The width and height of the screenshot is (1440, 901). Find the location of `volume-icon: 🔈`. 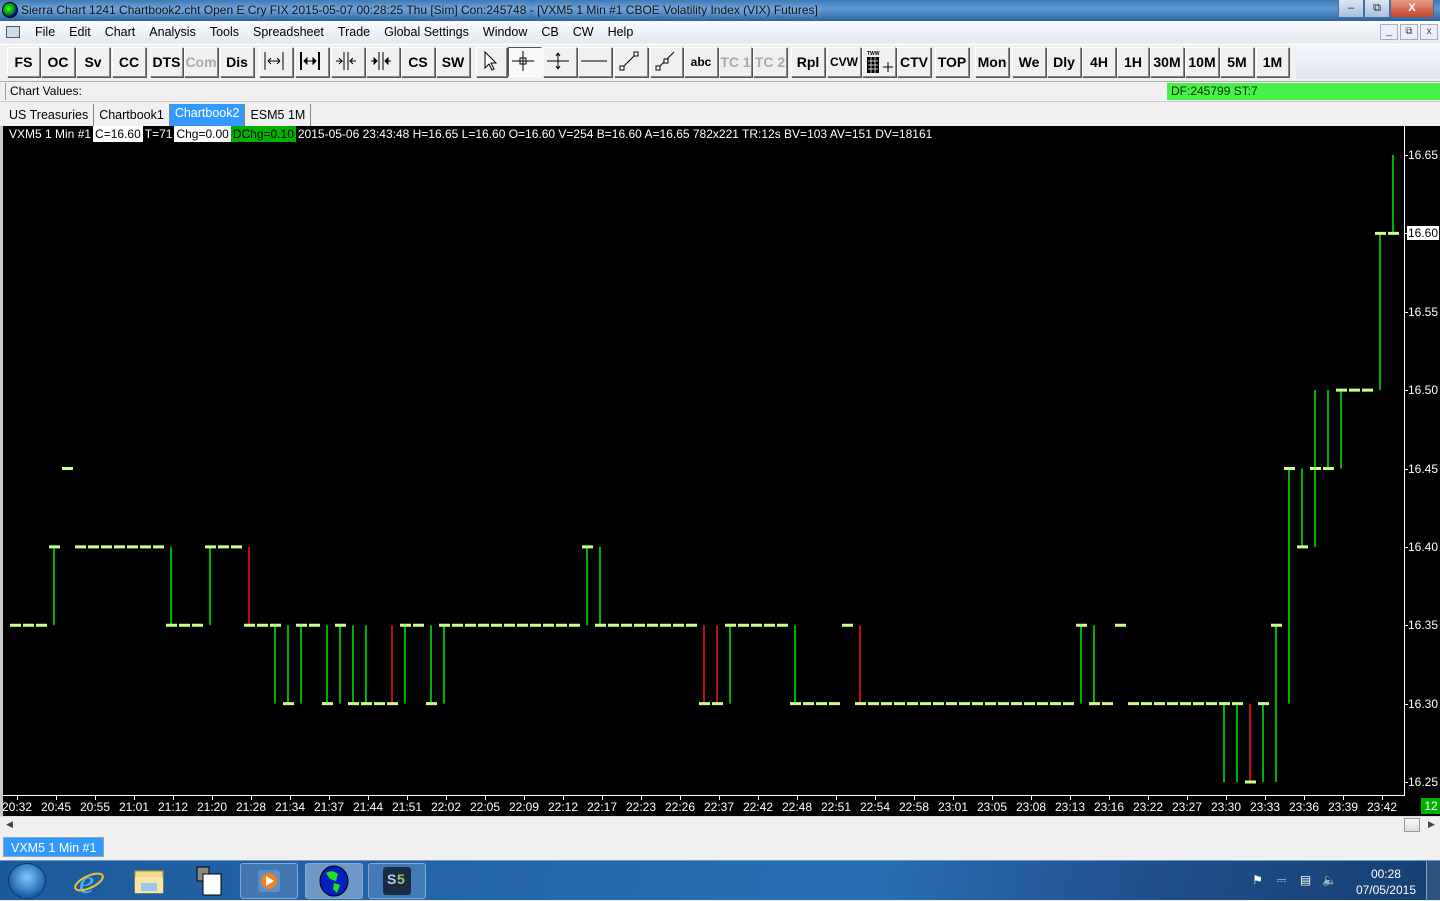

volume-icon: 🔈 is located at coordinates (1329, 880).